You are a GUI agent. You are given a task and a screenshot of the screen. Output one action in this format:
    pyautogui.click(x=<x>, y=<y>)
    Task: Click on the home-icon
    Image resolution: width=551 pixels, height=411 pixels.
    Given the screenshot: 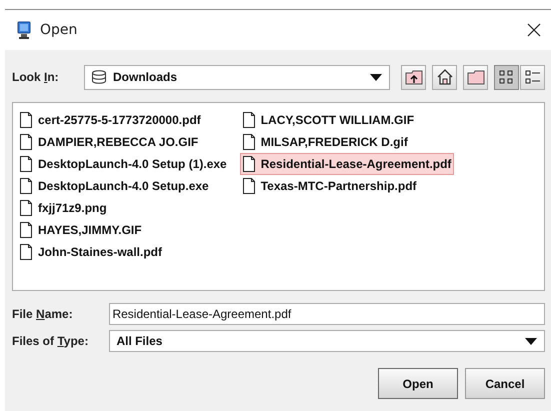 What is the action you would take?
    pyautogui.click(x=444, y=77)
    